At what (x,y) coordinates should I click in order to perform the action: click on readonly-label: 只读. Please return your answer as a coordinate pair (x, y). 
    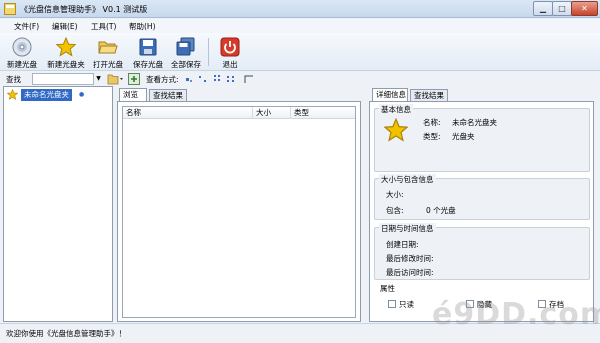
    Looking at the image, I should click on (406, 304).